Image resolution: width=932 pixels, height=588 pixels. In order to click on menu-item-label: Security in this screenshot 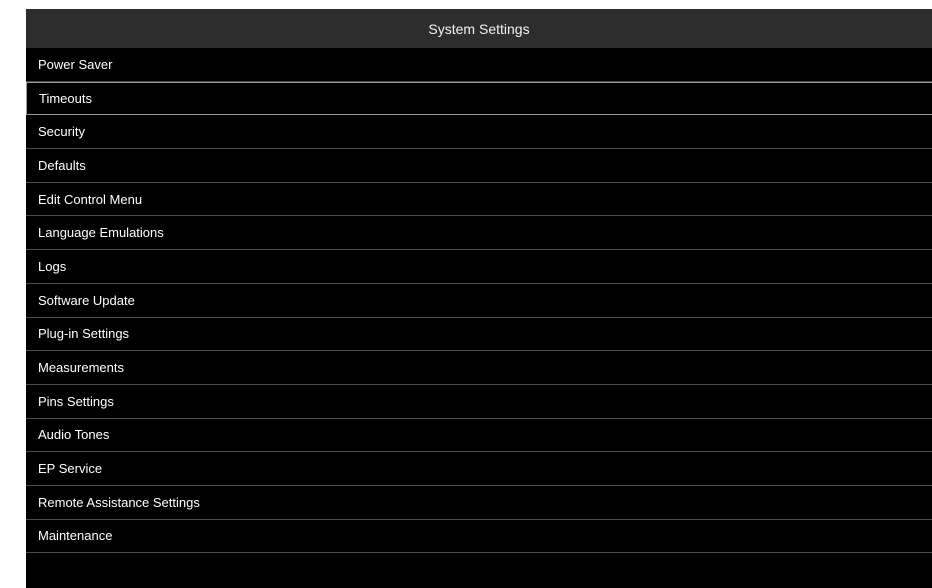, I will do `click(61, 132)`.